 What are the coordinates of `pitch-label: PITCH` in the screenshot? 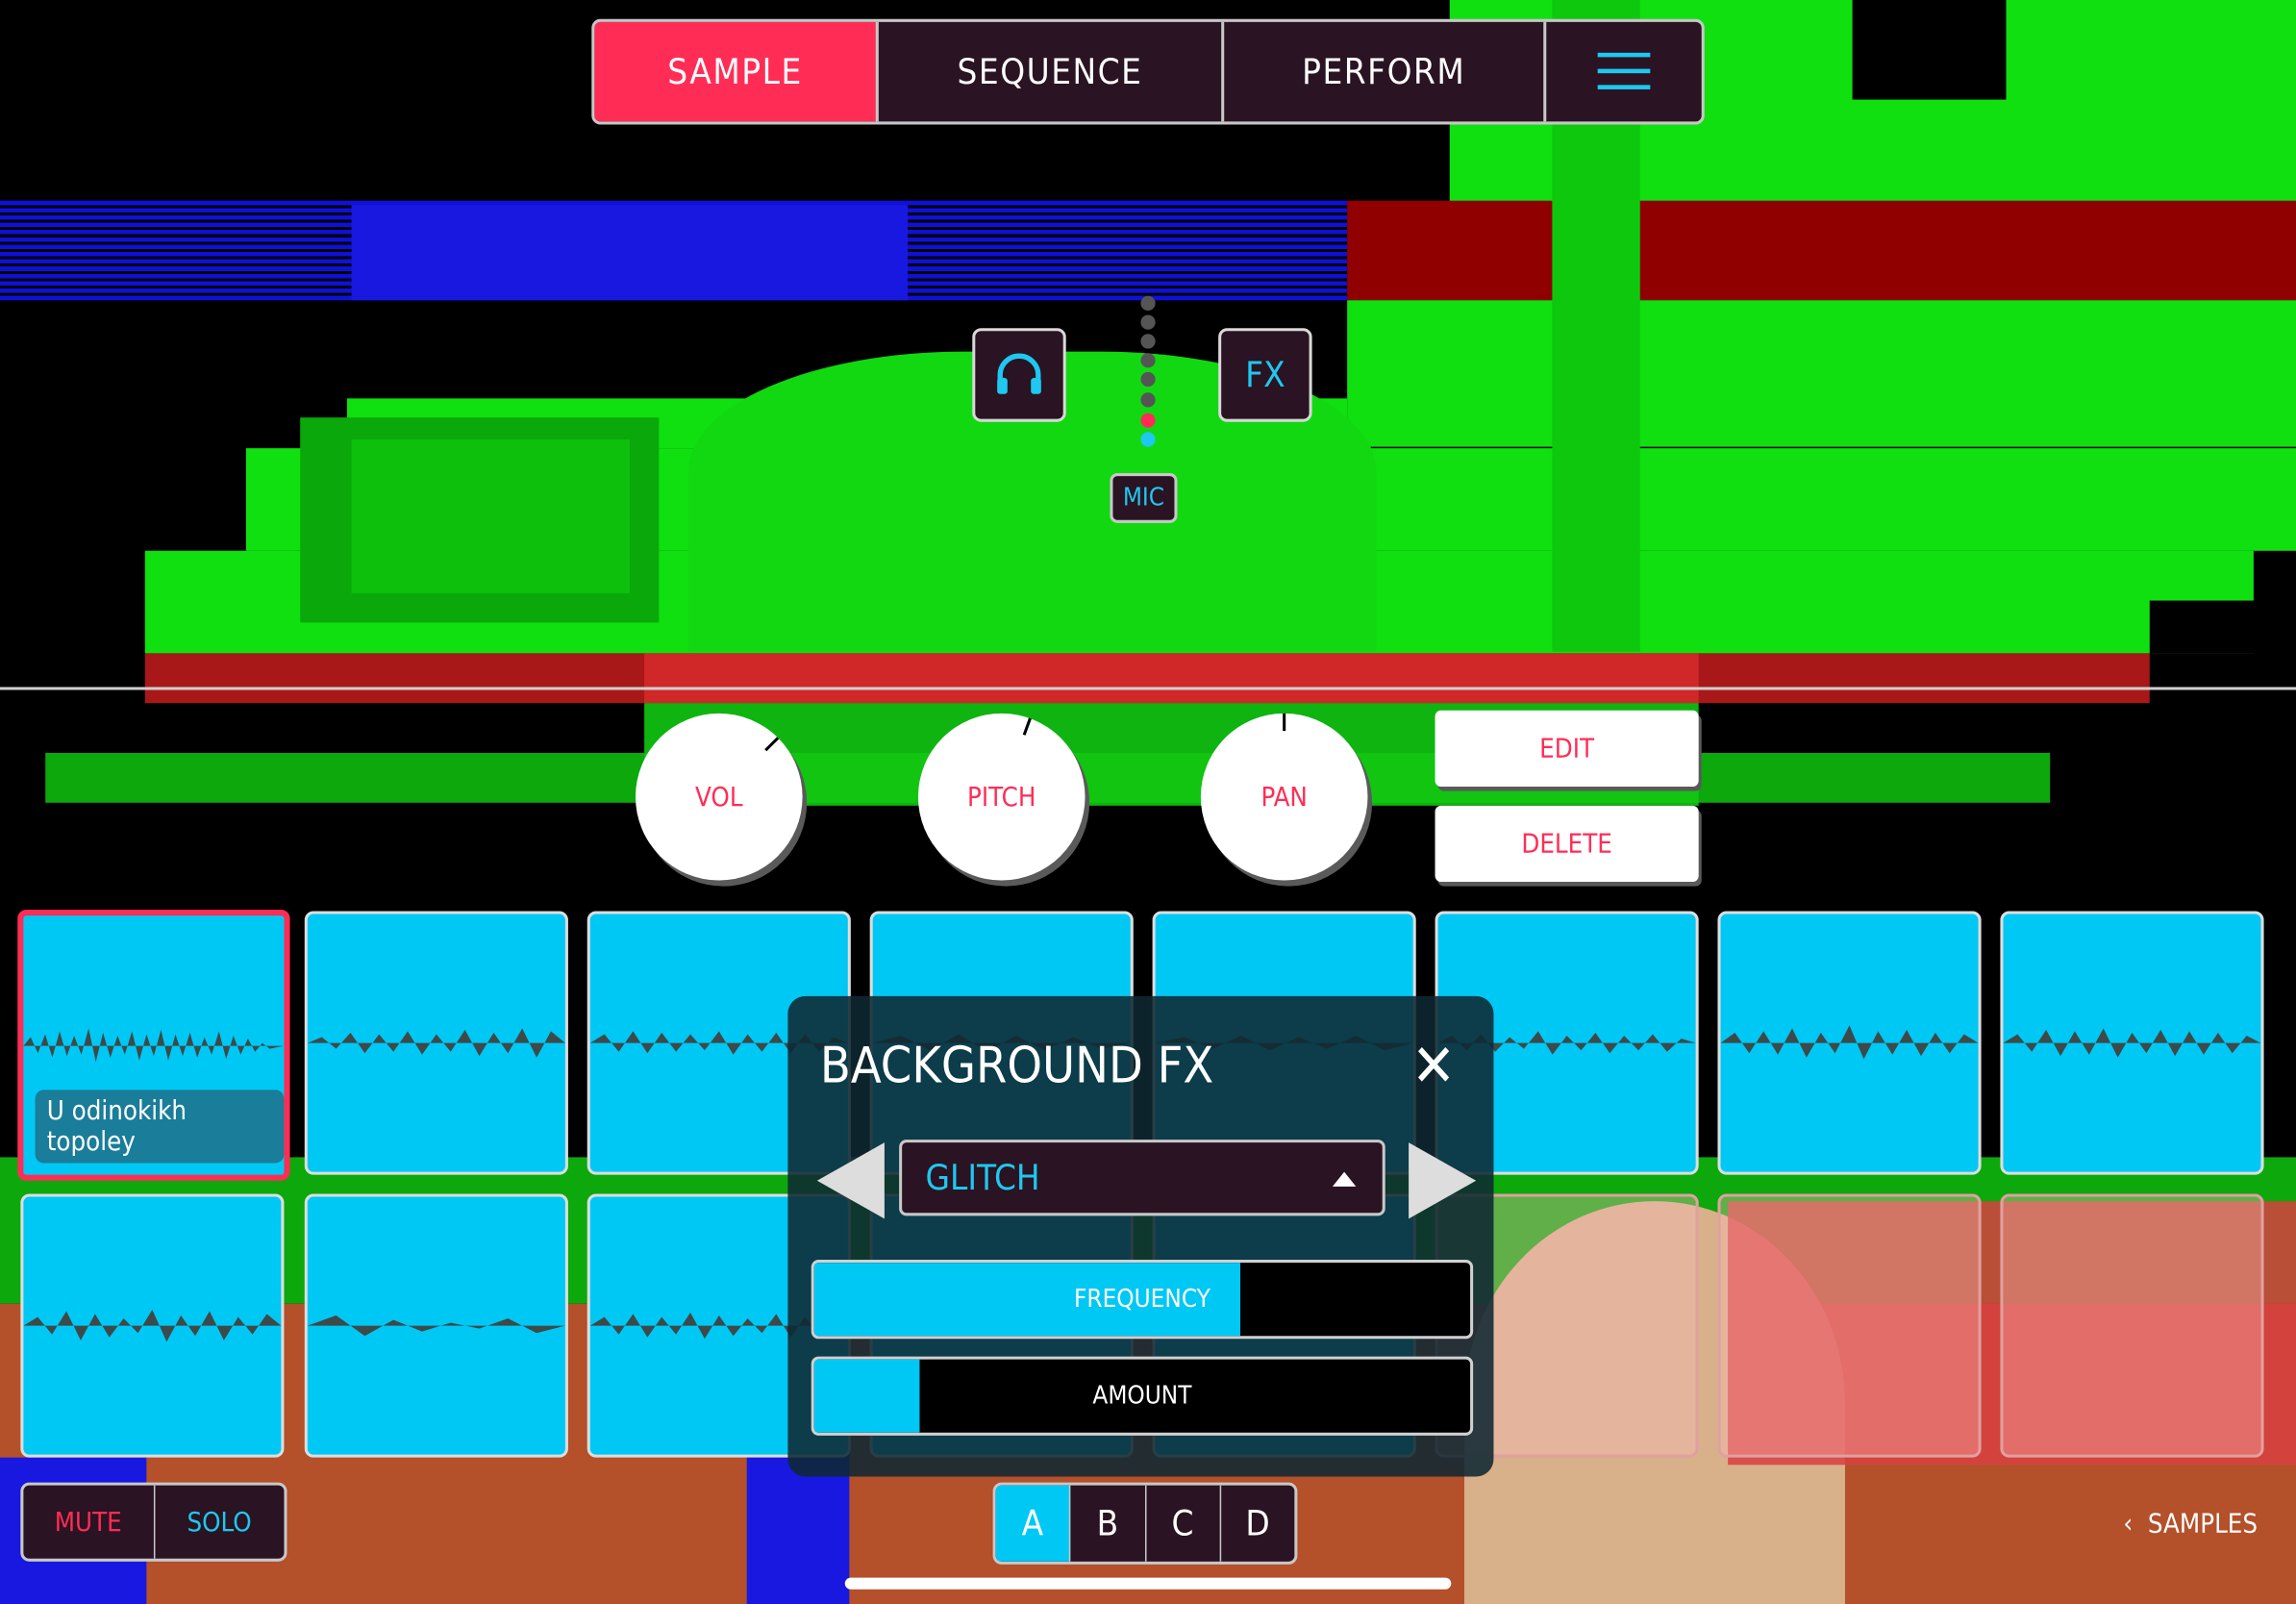 It's located at (1001, 797).